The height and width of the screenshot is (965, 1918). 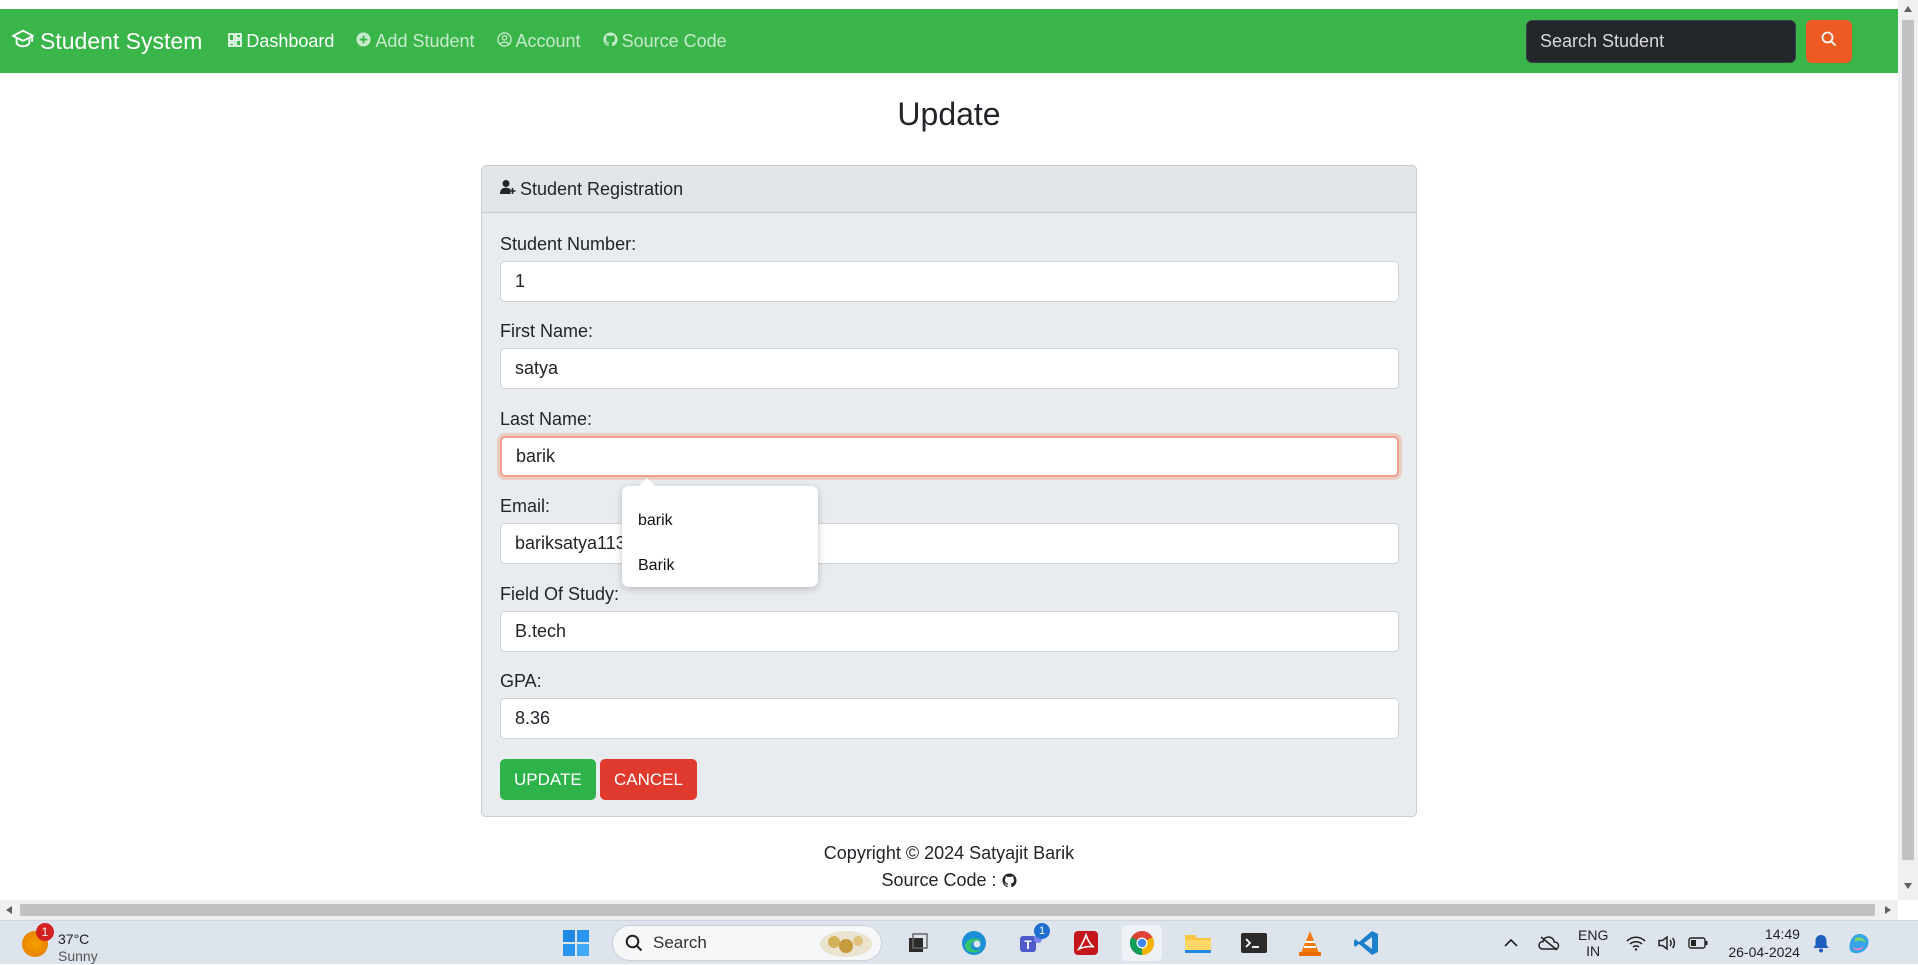 What do you see at coordinates (1593, 935) in the screenshot?
I see `lang-code: ENG` at bounding box center [1593, 935].